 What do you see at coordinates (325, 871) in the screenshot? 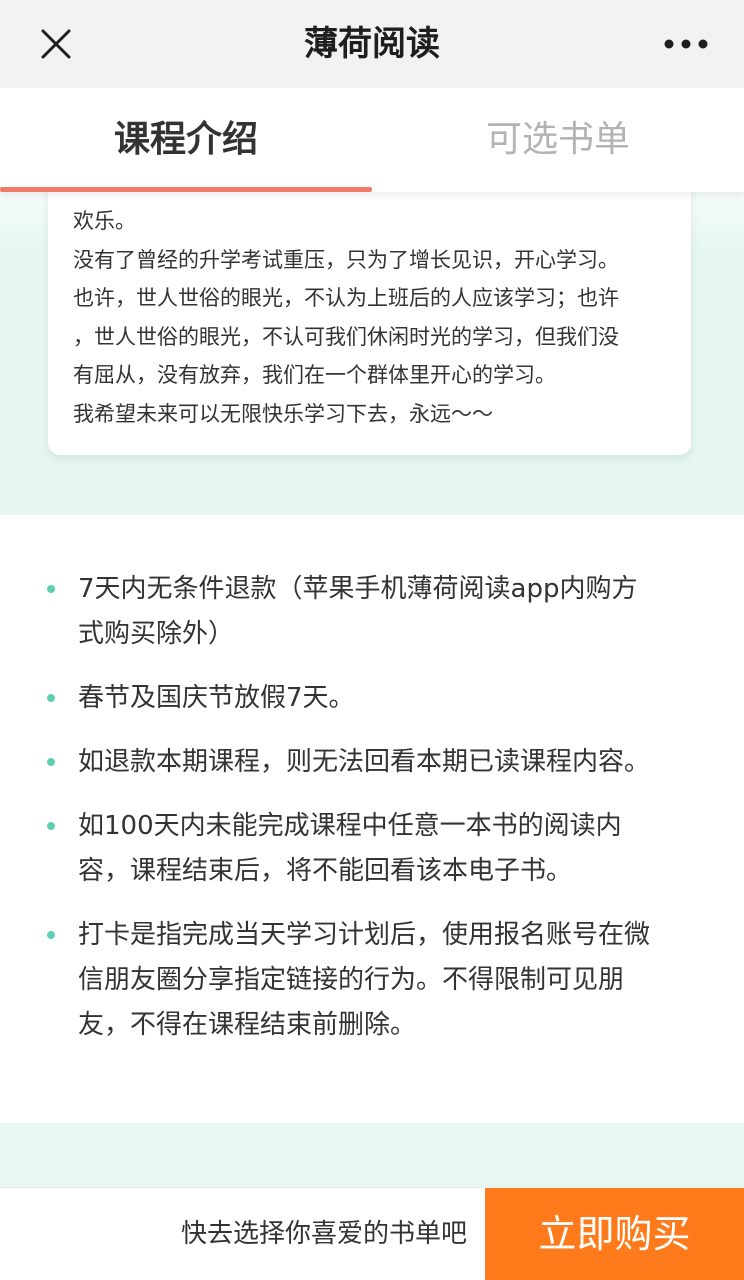
I see `rule-line: 容，课程结束后，将不能回看该本电子书。` at bounding box center [325, 871].